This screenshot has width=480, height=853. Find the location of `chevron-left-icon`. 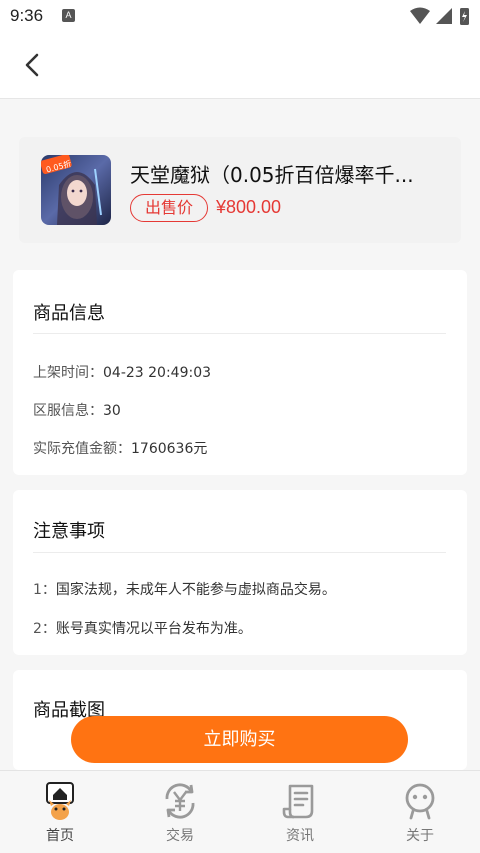

chevron-left-icon is located at coordinates (32, 65).